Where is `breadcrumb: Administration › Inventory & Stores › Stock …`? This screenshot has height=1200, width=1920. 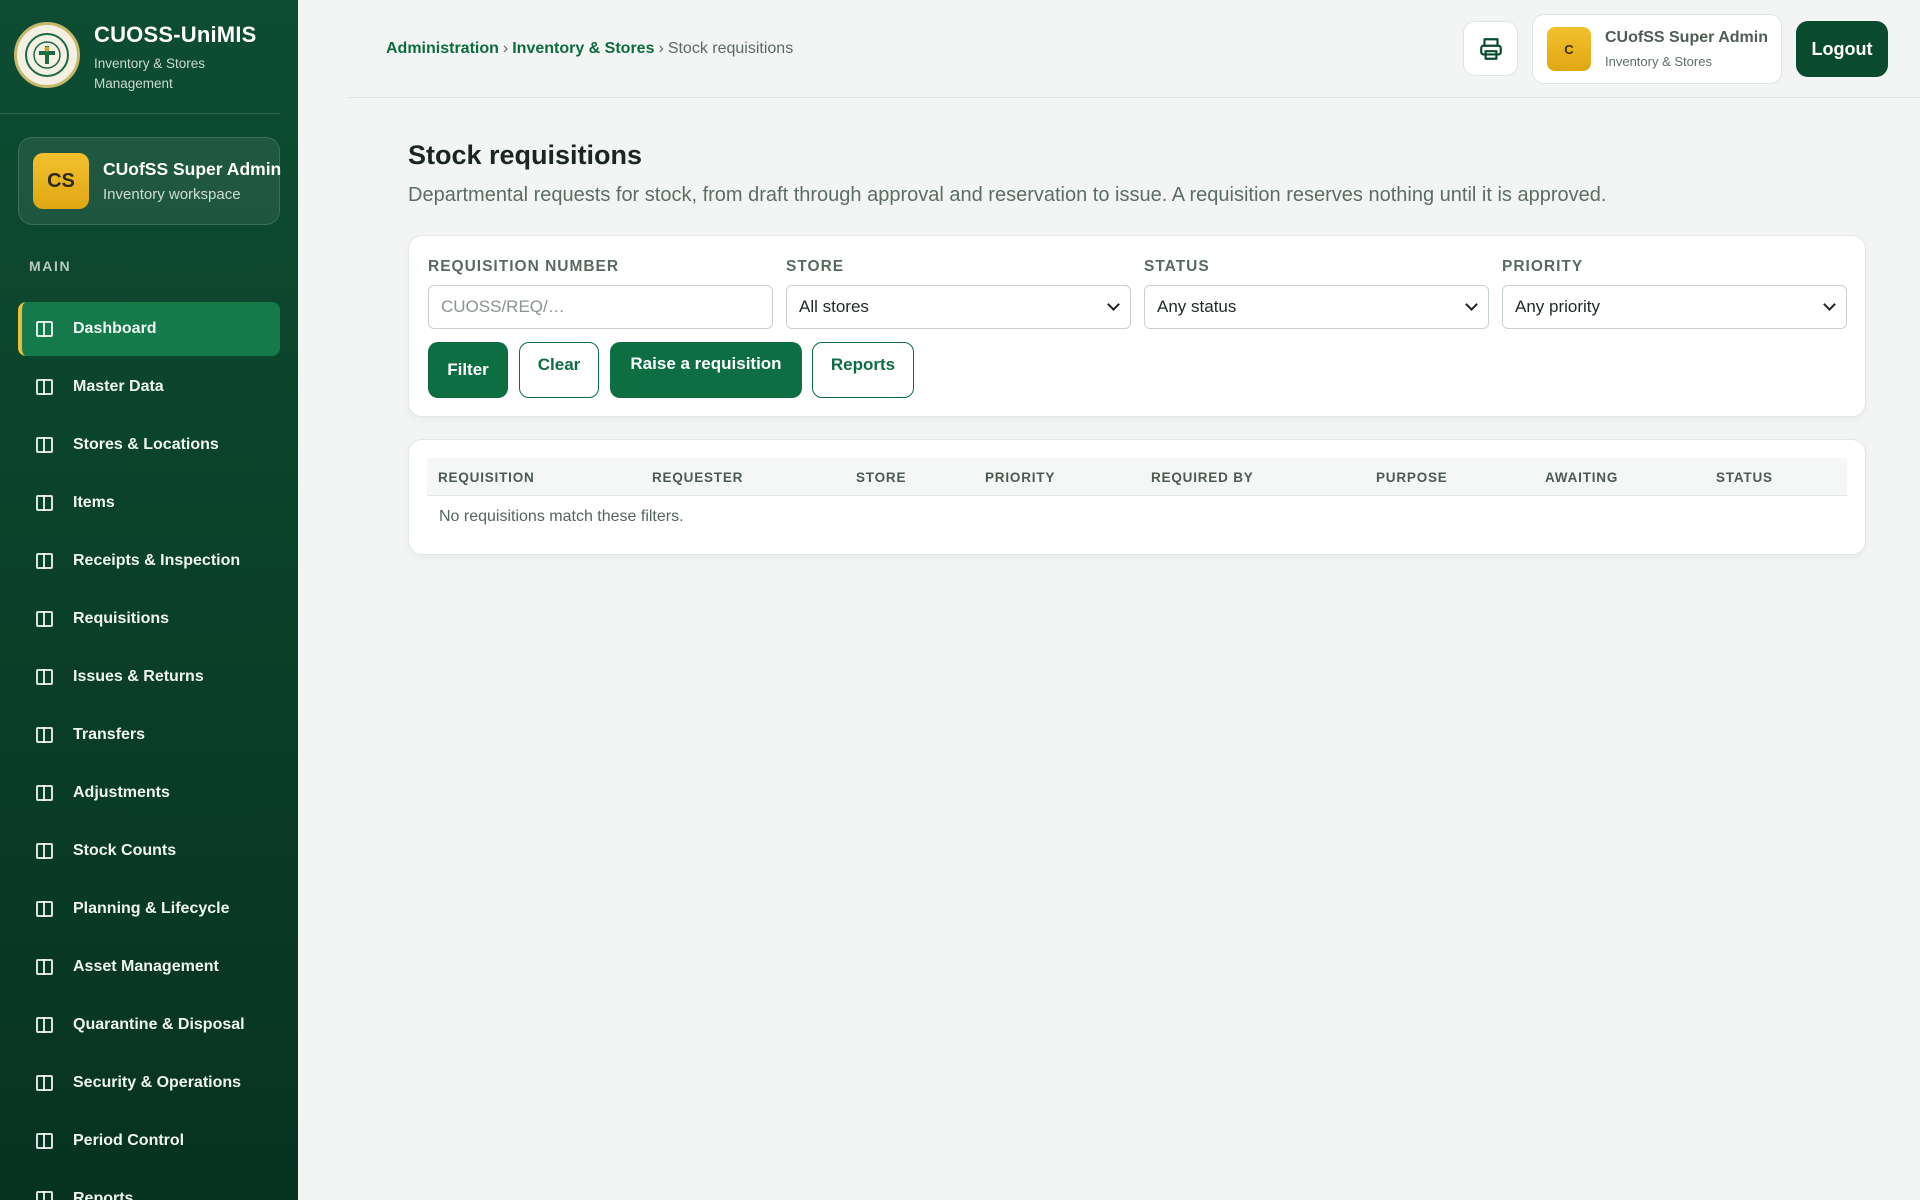
breadcrumb: Administration › Inventory & Stores › Stock … is located at coordinates (589, 49).